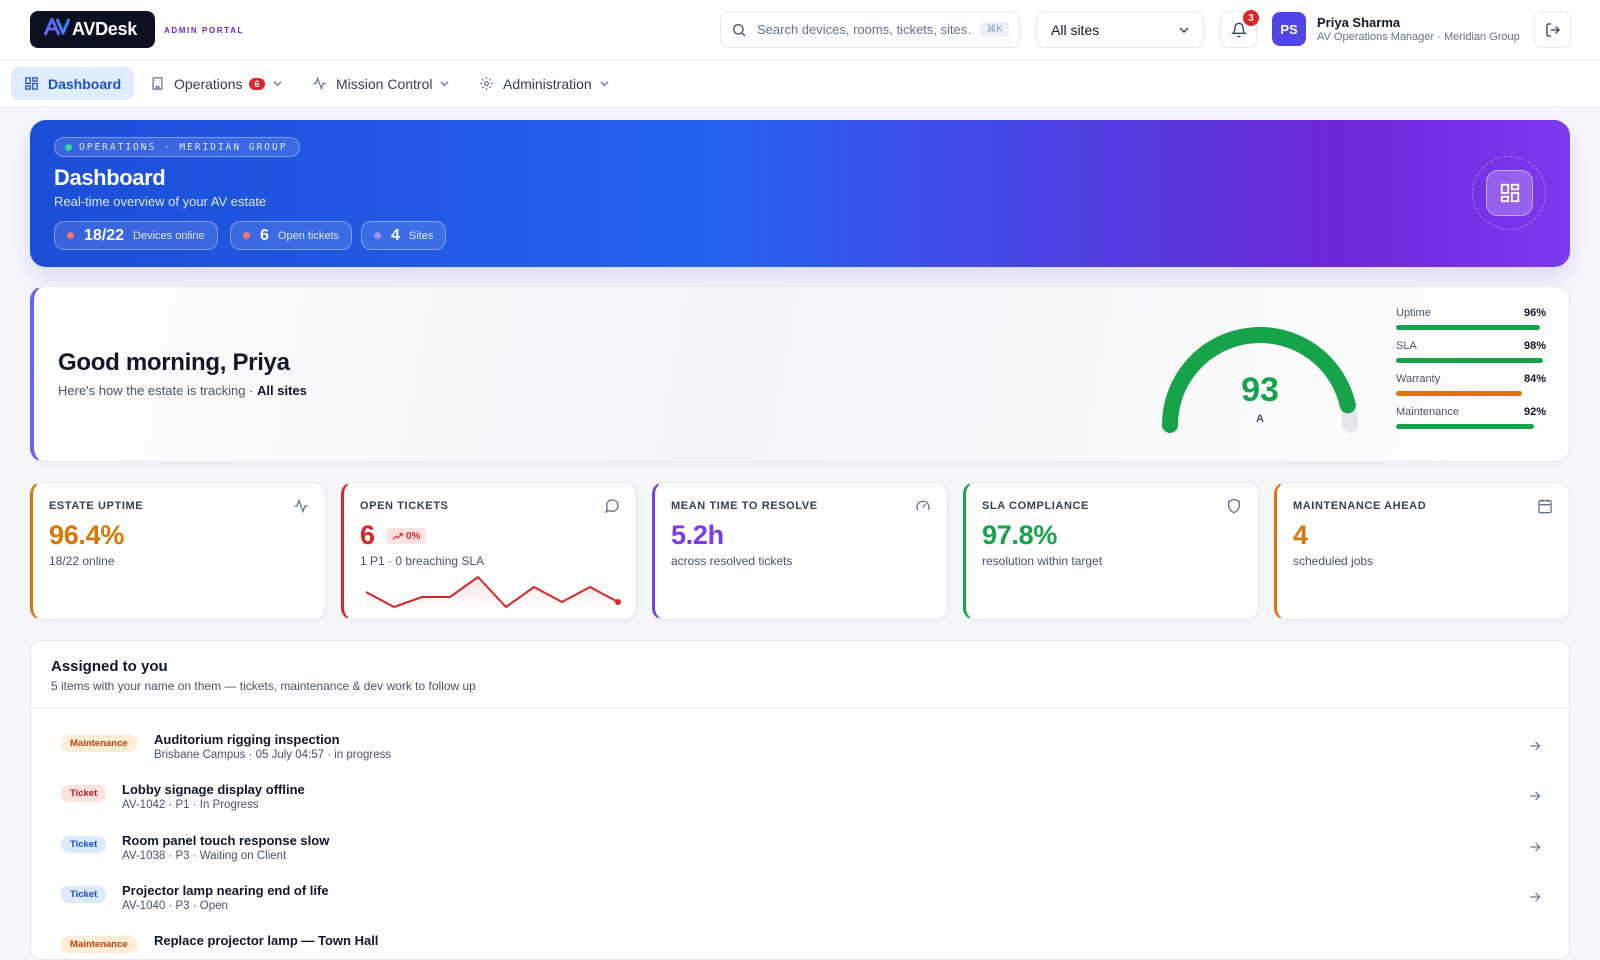 The image size is (1600, 960). I want to click on logout-button, so click(1552, 29).